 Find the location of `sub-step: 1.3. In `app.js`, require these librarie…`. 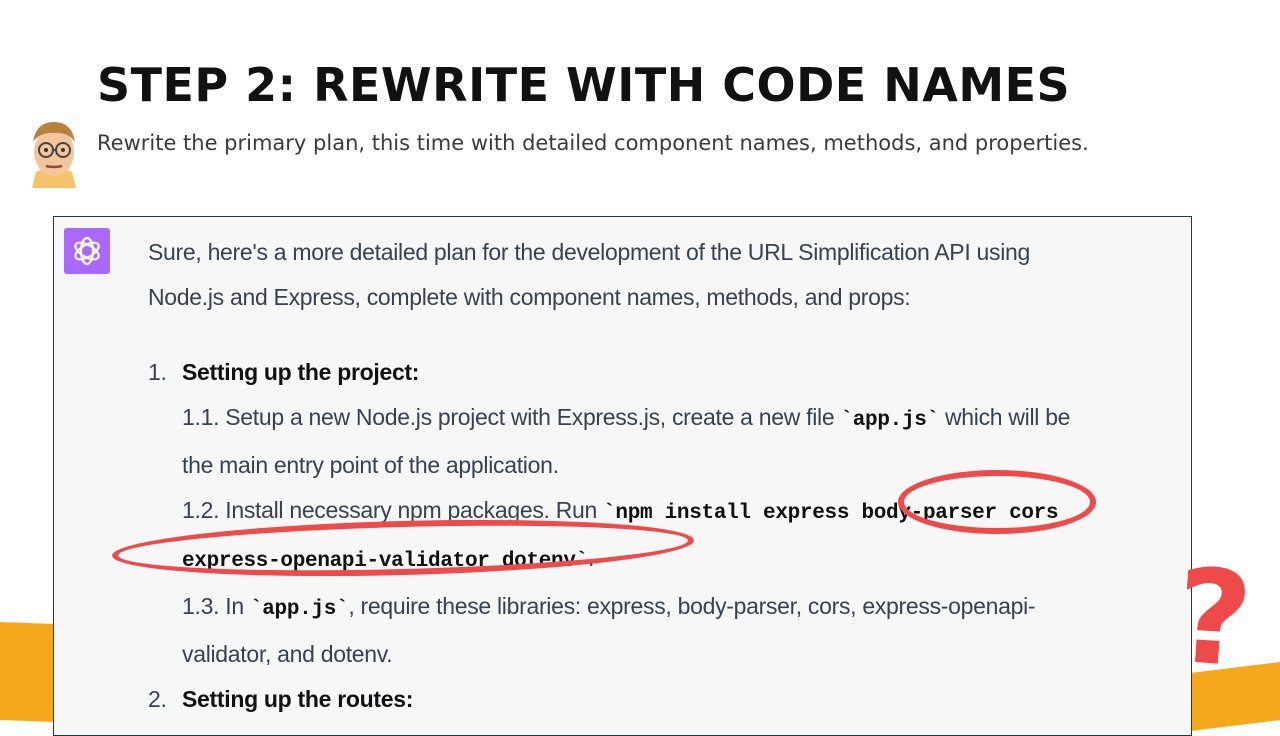

sub-step: 1.3. In `app.js`, require these librarie… is located at coordinates (609, 607).